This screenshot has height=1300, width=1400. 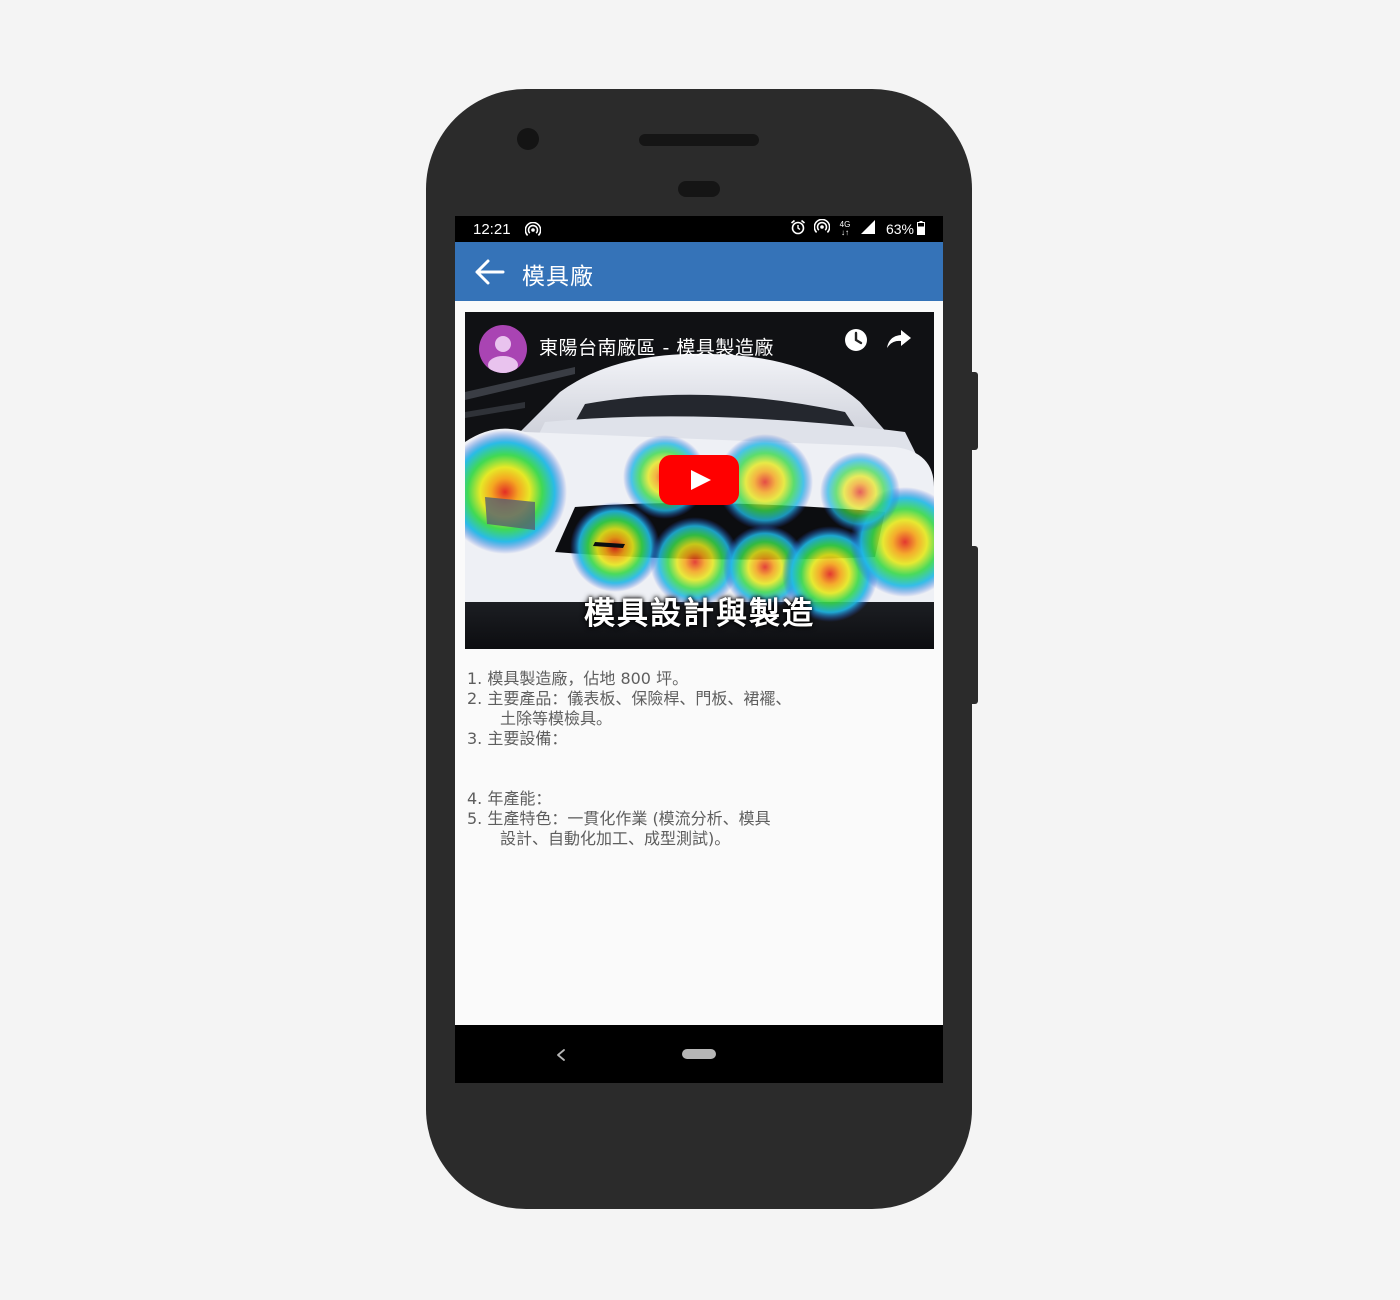 What do you see at coordinates (868, 229) in the screenshot?
I see `signal-icon` at bounding box center [868, 229].